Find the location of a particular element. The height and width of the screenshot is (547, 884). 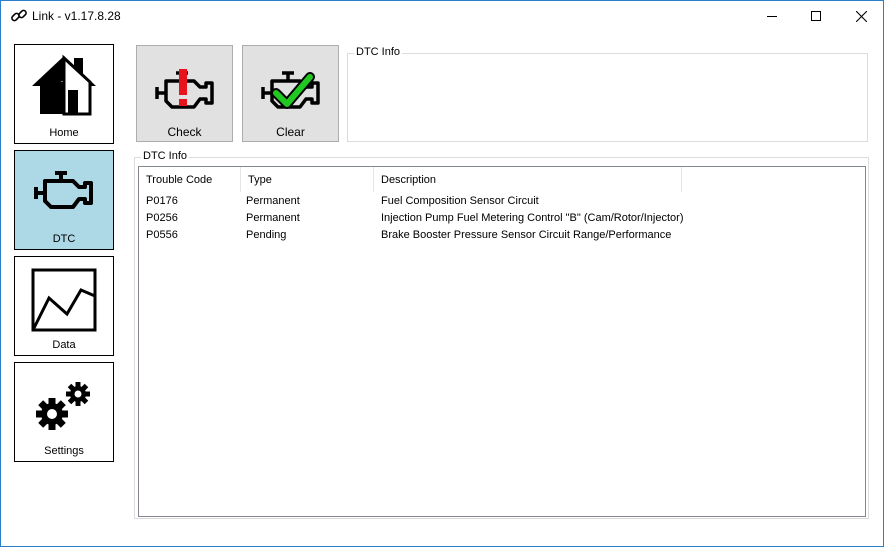

minimize-button is located at coordinates (772, 16).